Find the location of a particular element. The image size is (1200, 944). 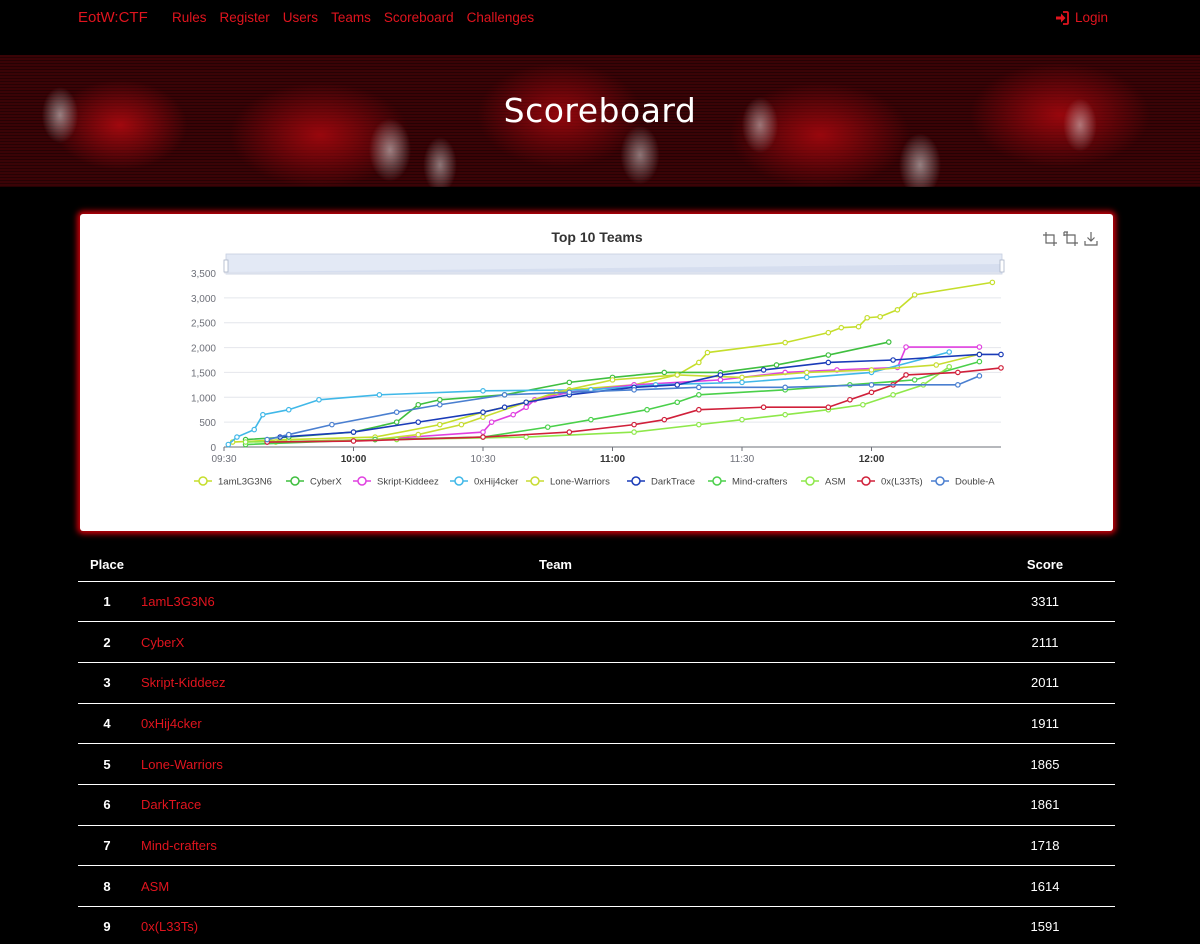

series-Double-A is located at coordinates (623, 408).